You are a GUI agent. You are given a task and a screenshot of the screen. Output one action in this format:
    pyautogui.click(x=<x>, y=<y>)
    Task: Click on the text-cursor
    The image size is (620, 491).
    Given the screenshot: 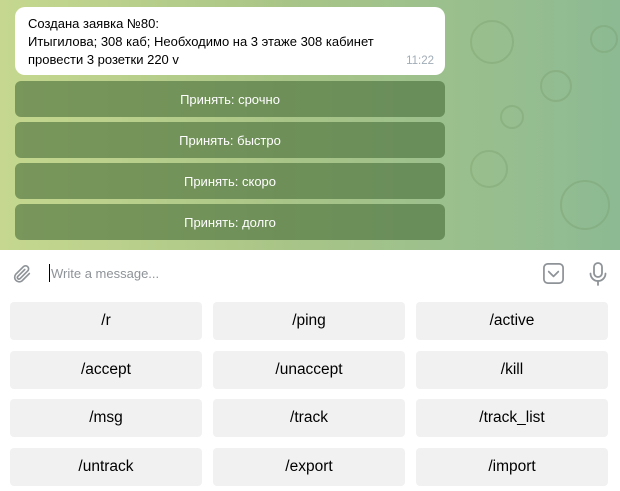 What is the action you would take?
    pyautogui.click(x=49, y=273)
    